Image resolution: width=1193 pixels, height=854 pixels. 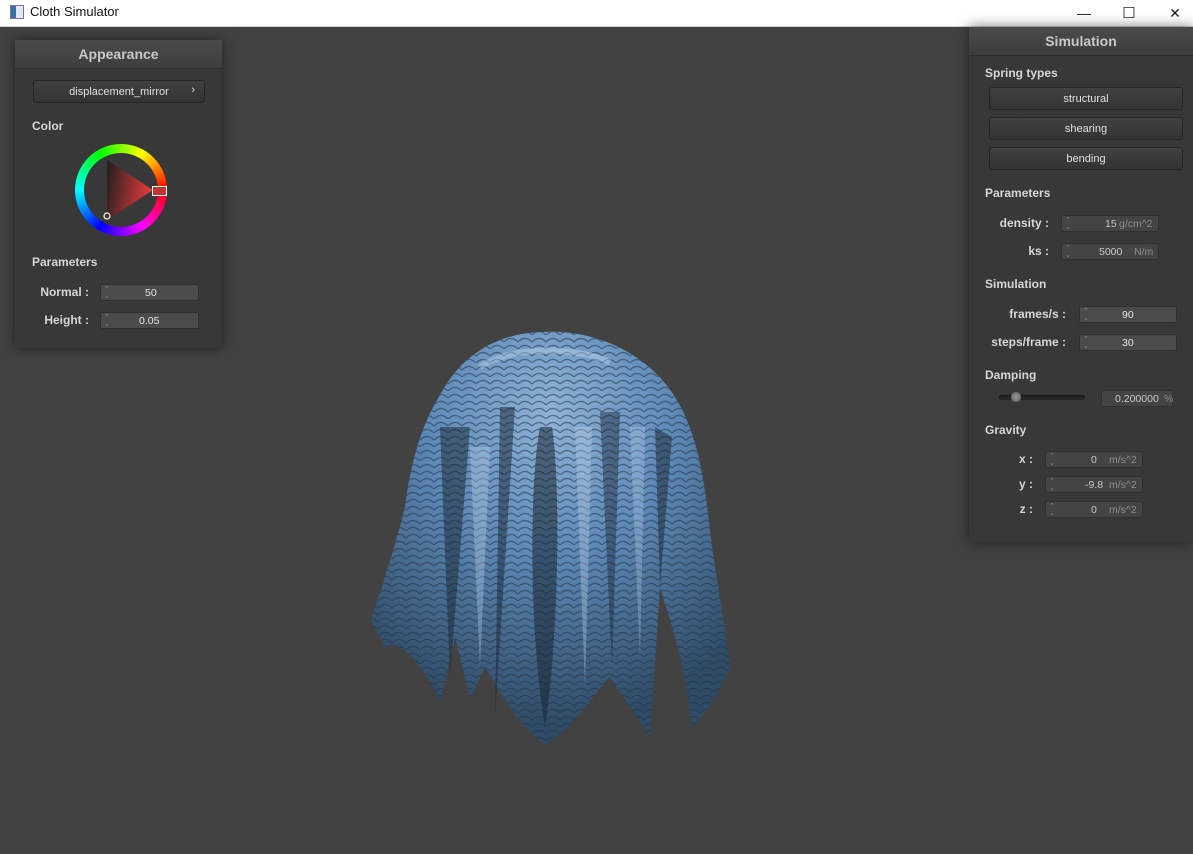 I want to click on density-value: 15, so click(x=1111, y=224).